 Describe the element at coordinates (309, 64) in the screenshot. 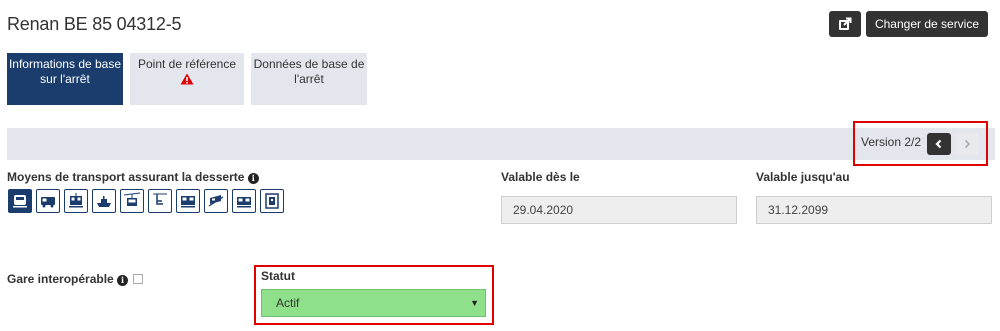

I see `tab-label: Données de base de` at that location.